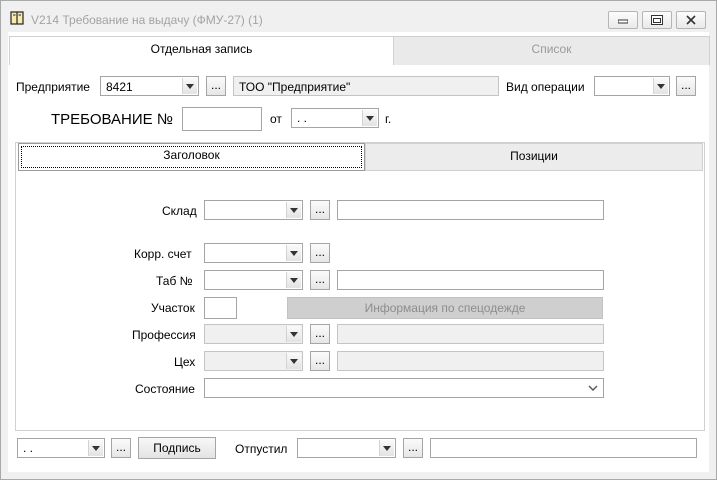 Image resolution: width=717 pixels, height=480 pixels. Describe the element at coordinates (276, 119) in the screenshot. I see `from-label: от` at that location.